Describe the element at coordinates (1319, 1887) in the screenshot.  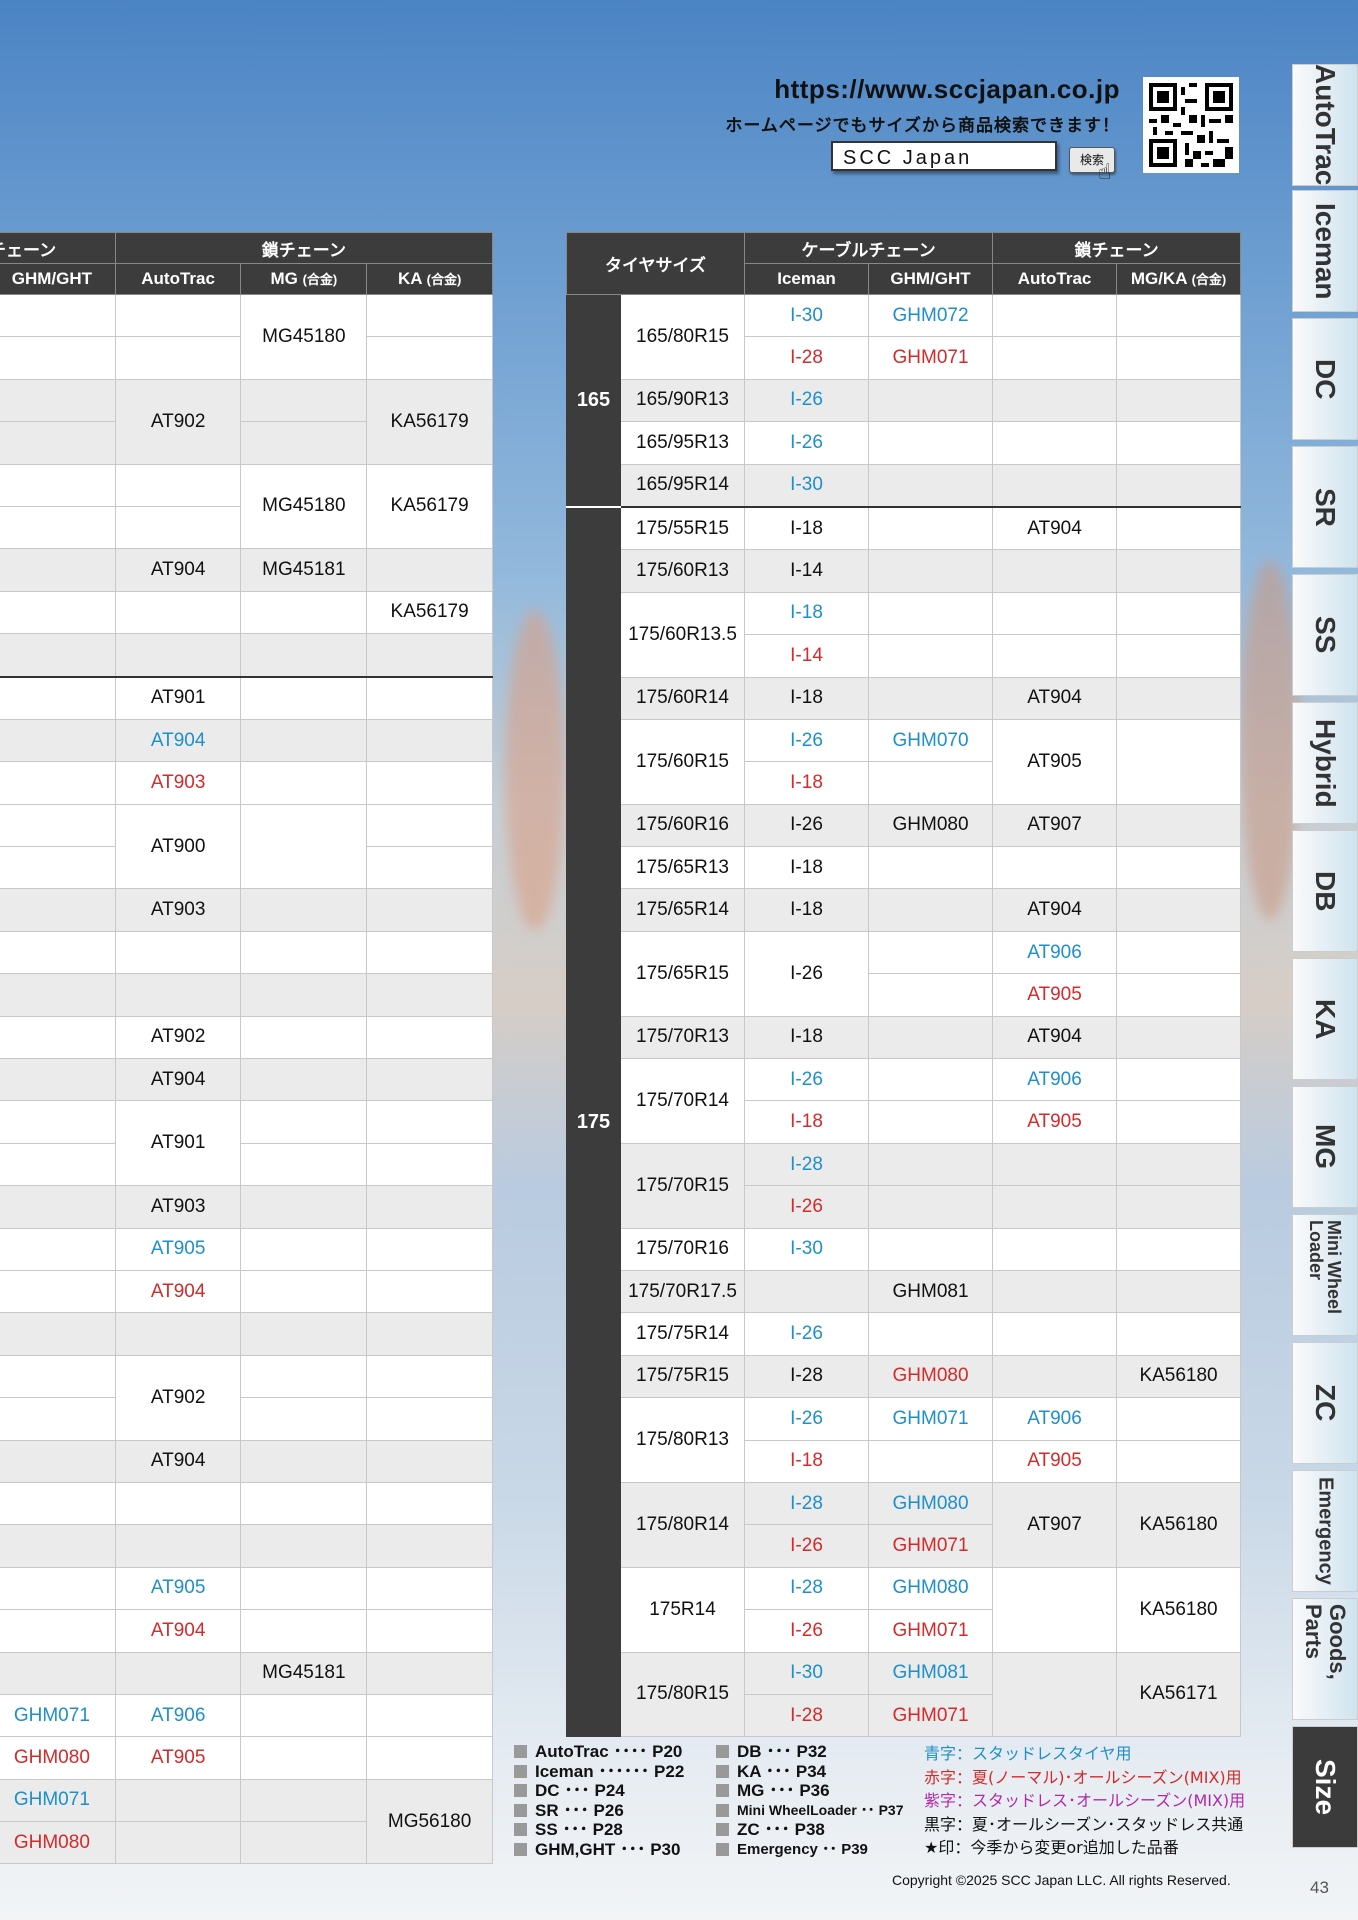
I see `page-number: 43` at that location.